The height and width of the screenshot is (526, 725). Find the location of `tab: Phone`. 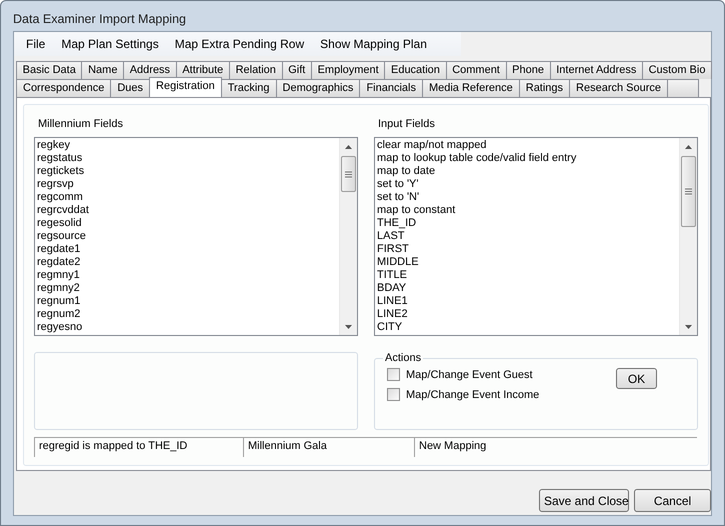

tab: Phone is located at coordinates (528, 70).